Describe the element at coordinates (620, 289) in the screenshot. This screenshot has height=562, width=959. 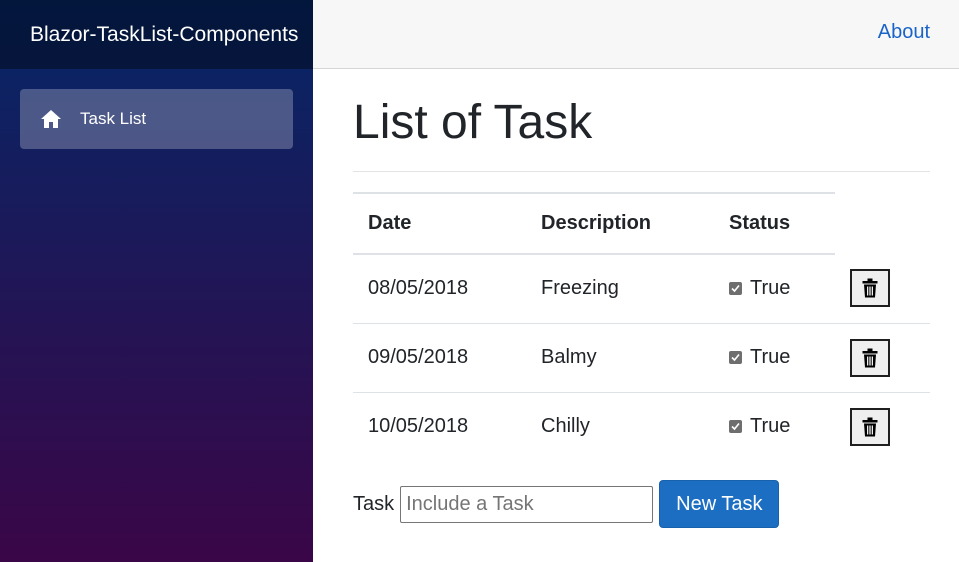
I see `cell-description: Freezing` at that location.